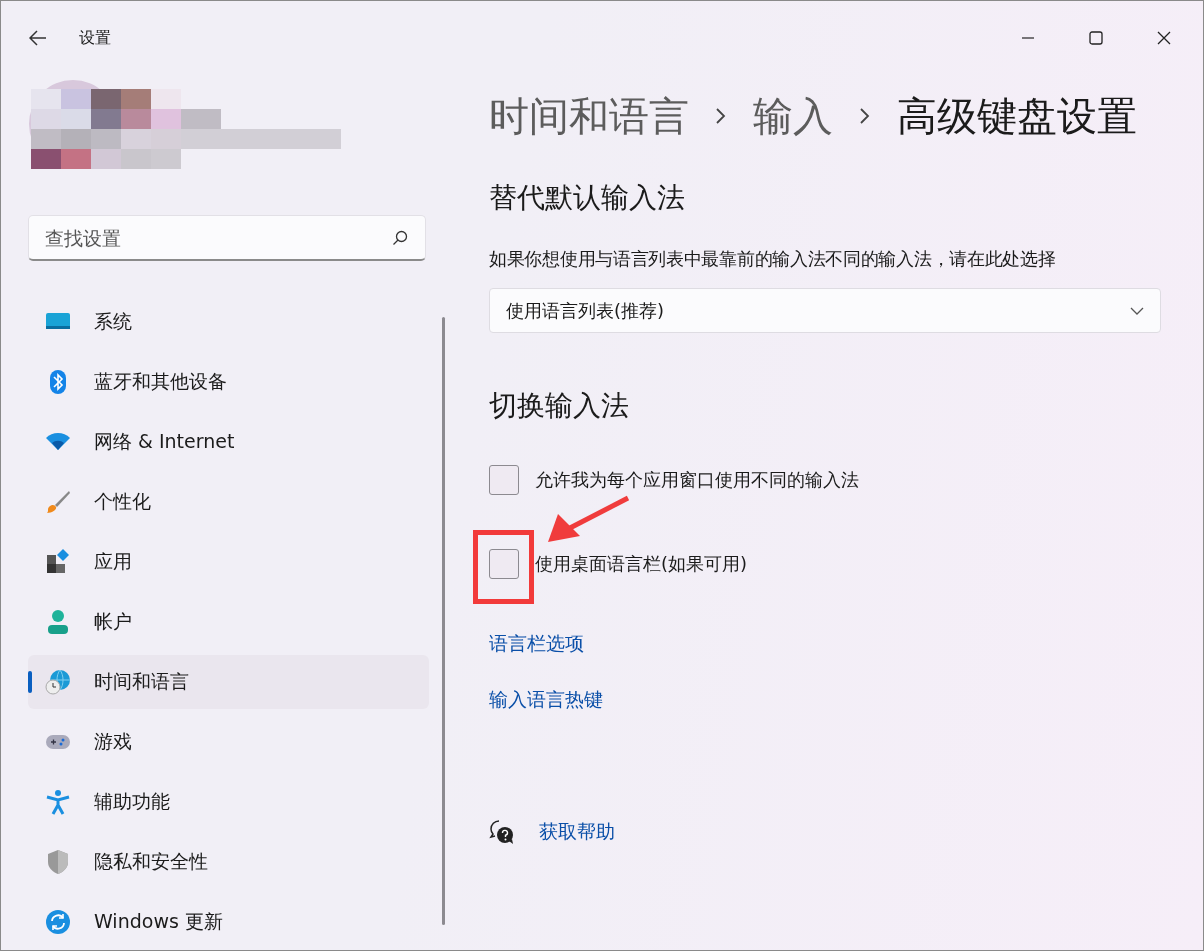  I want to click on page-title: 高级键盘设置, so click(1017, 116).